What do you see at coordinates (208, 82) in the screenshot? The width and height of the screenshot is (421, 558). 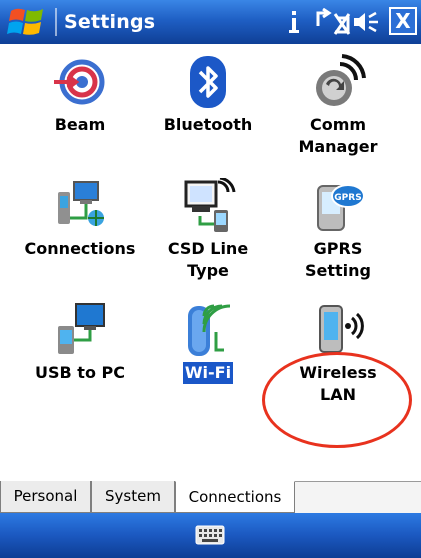 I see `bluetooth-icon` at bounding box center [208, 82].